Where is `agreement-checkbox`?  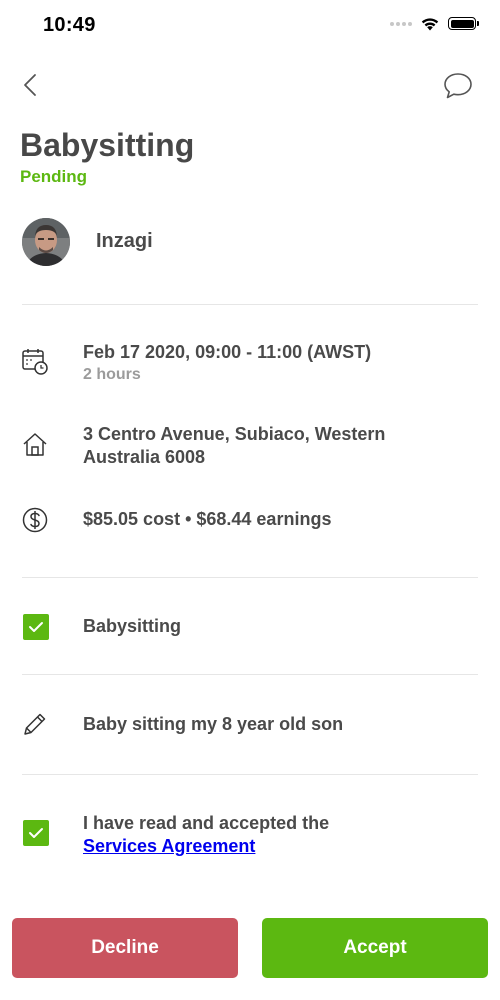 agreement-checkbox is located at coordinates (36, 833).